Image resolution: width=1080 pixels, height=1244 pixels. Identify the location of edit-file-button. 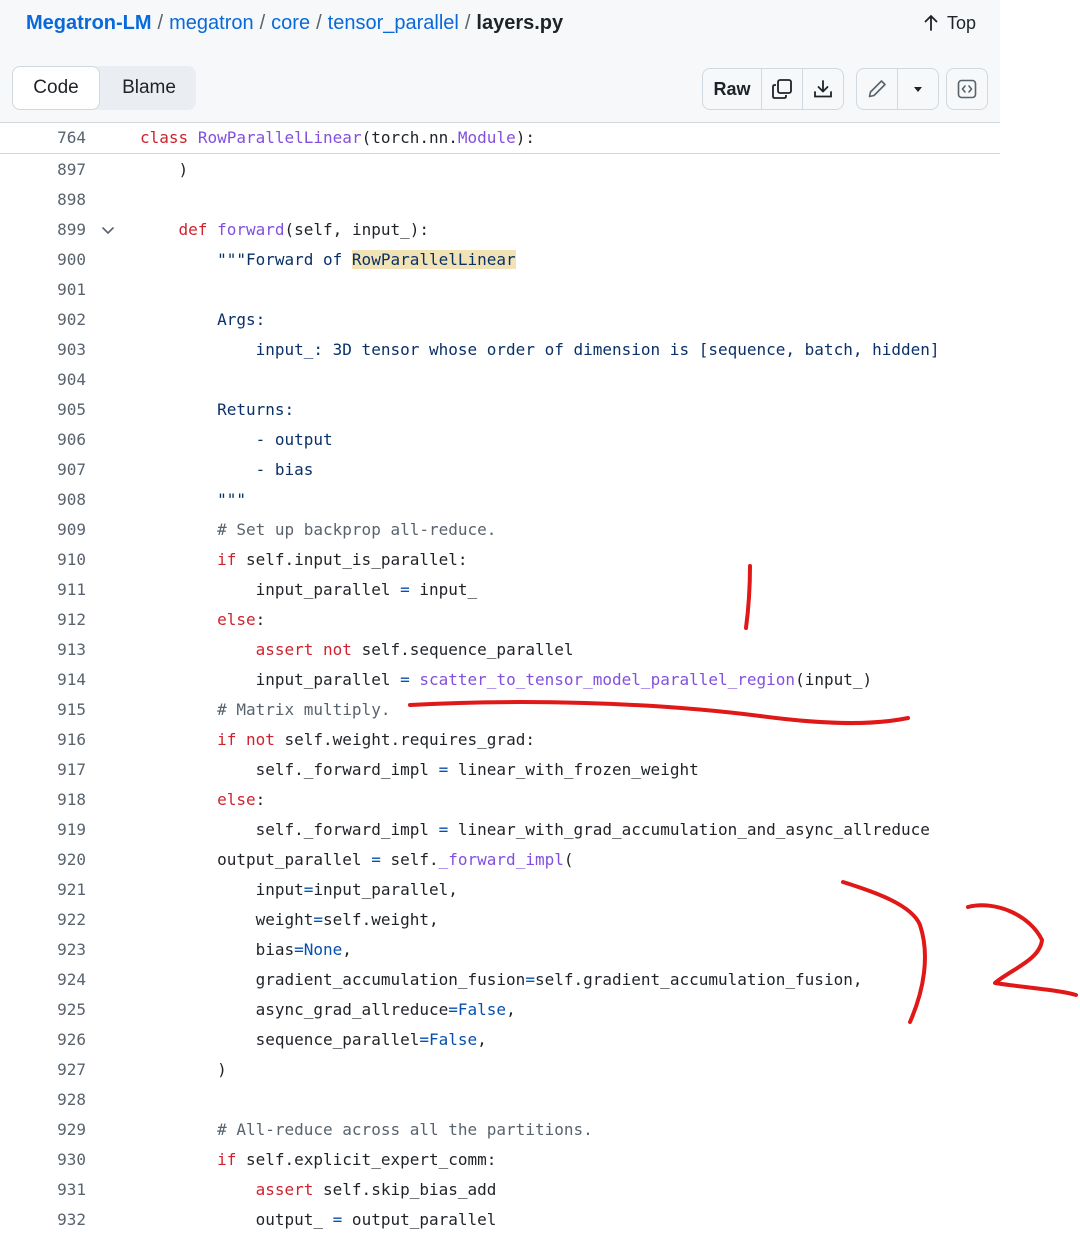
(877, 89).